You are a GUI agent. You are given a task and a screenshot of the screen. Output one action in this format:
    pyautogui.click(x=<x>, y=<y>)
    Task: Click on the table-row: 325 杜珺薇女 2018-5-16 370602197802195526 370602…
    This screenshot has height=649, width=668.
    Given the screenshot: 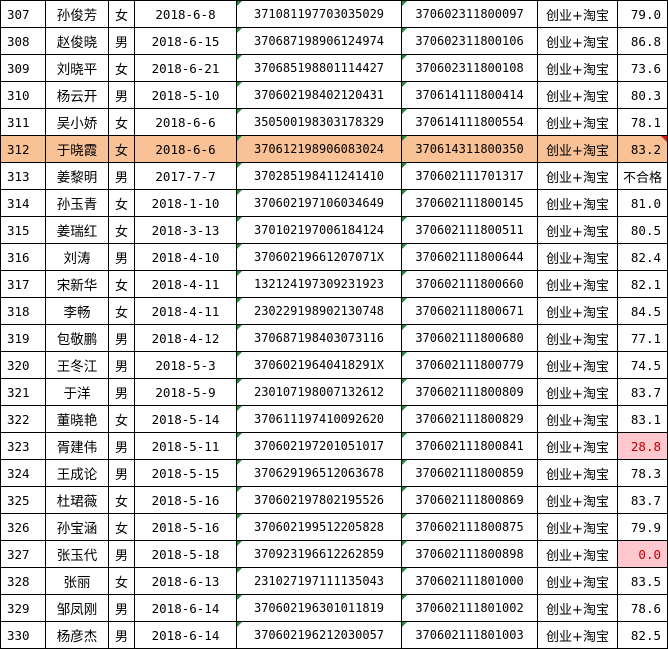 What is the action you would take?
    pyautogui.click(x=334, y=500)
    